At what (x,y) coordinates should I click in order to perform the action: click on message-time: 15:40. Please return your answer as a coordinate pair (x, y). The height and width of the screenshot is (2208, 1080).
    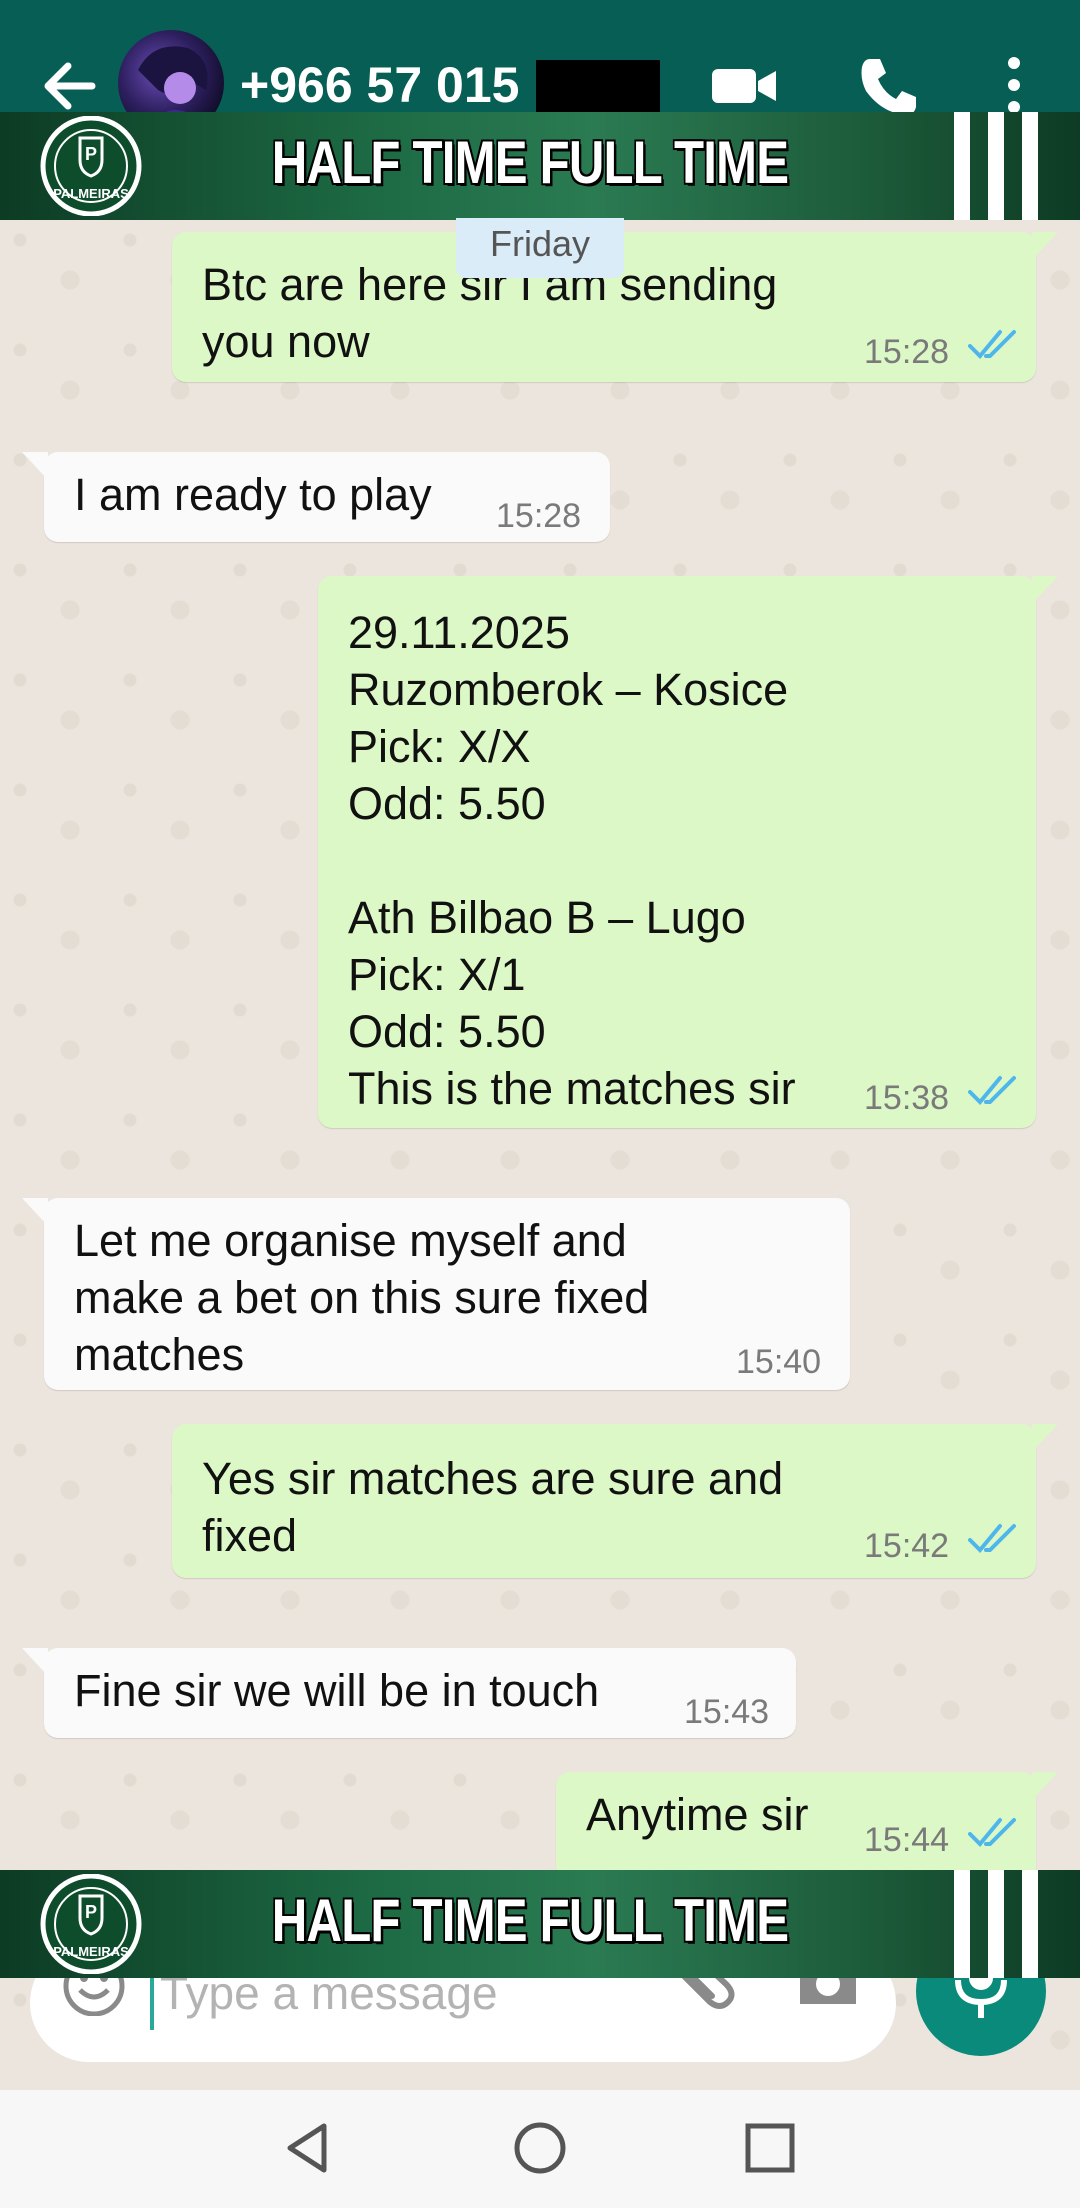
    Looking at the image, I should click on (779, 1362).